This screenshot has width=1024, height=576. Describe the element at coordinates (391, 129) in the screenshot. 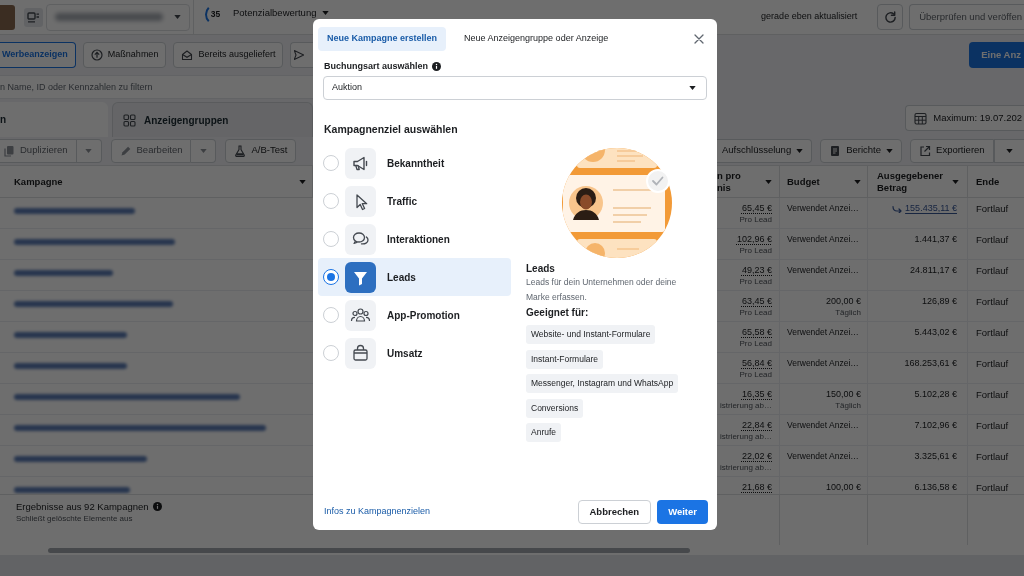

I see `section-heading: Kampagnenziel auswählen` at that location.